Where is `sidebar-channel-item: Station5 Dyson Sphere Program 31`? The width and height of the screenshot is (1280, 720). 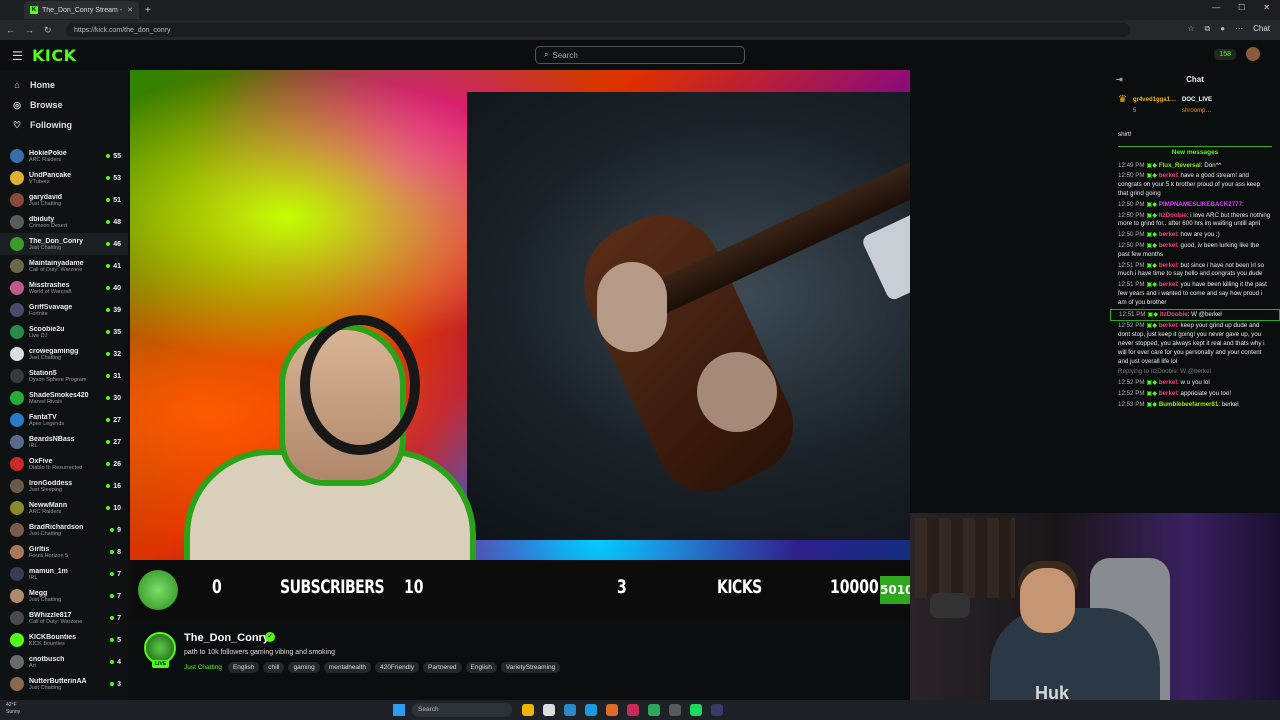 sidebar-channel-item: Station5 Dyson Sphere Program 31 is located at coordinates (64, 376).